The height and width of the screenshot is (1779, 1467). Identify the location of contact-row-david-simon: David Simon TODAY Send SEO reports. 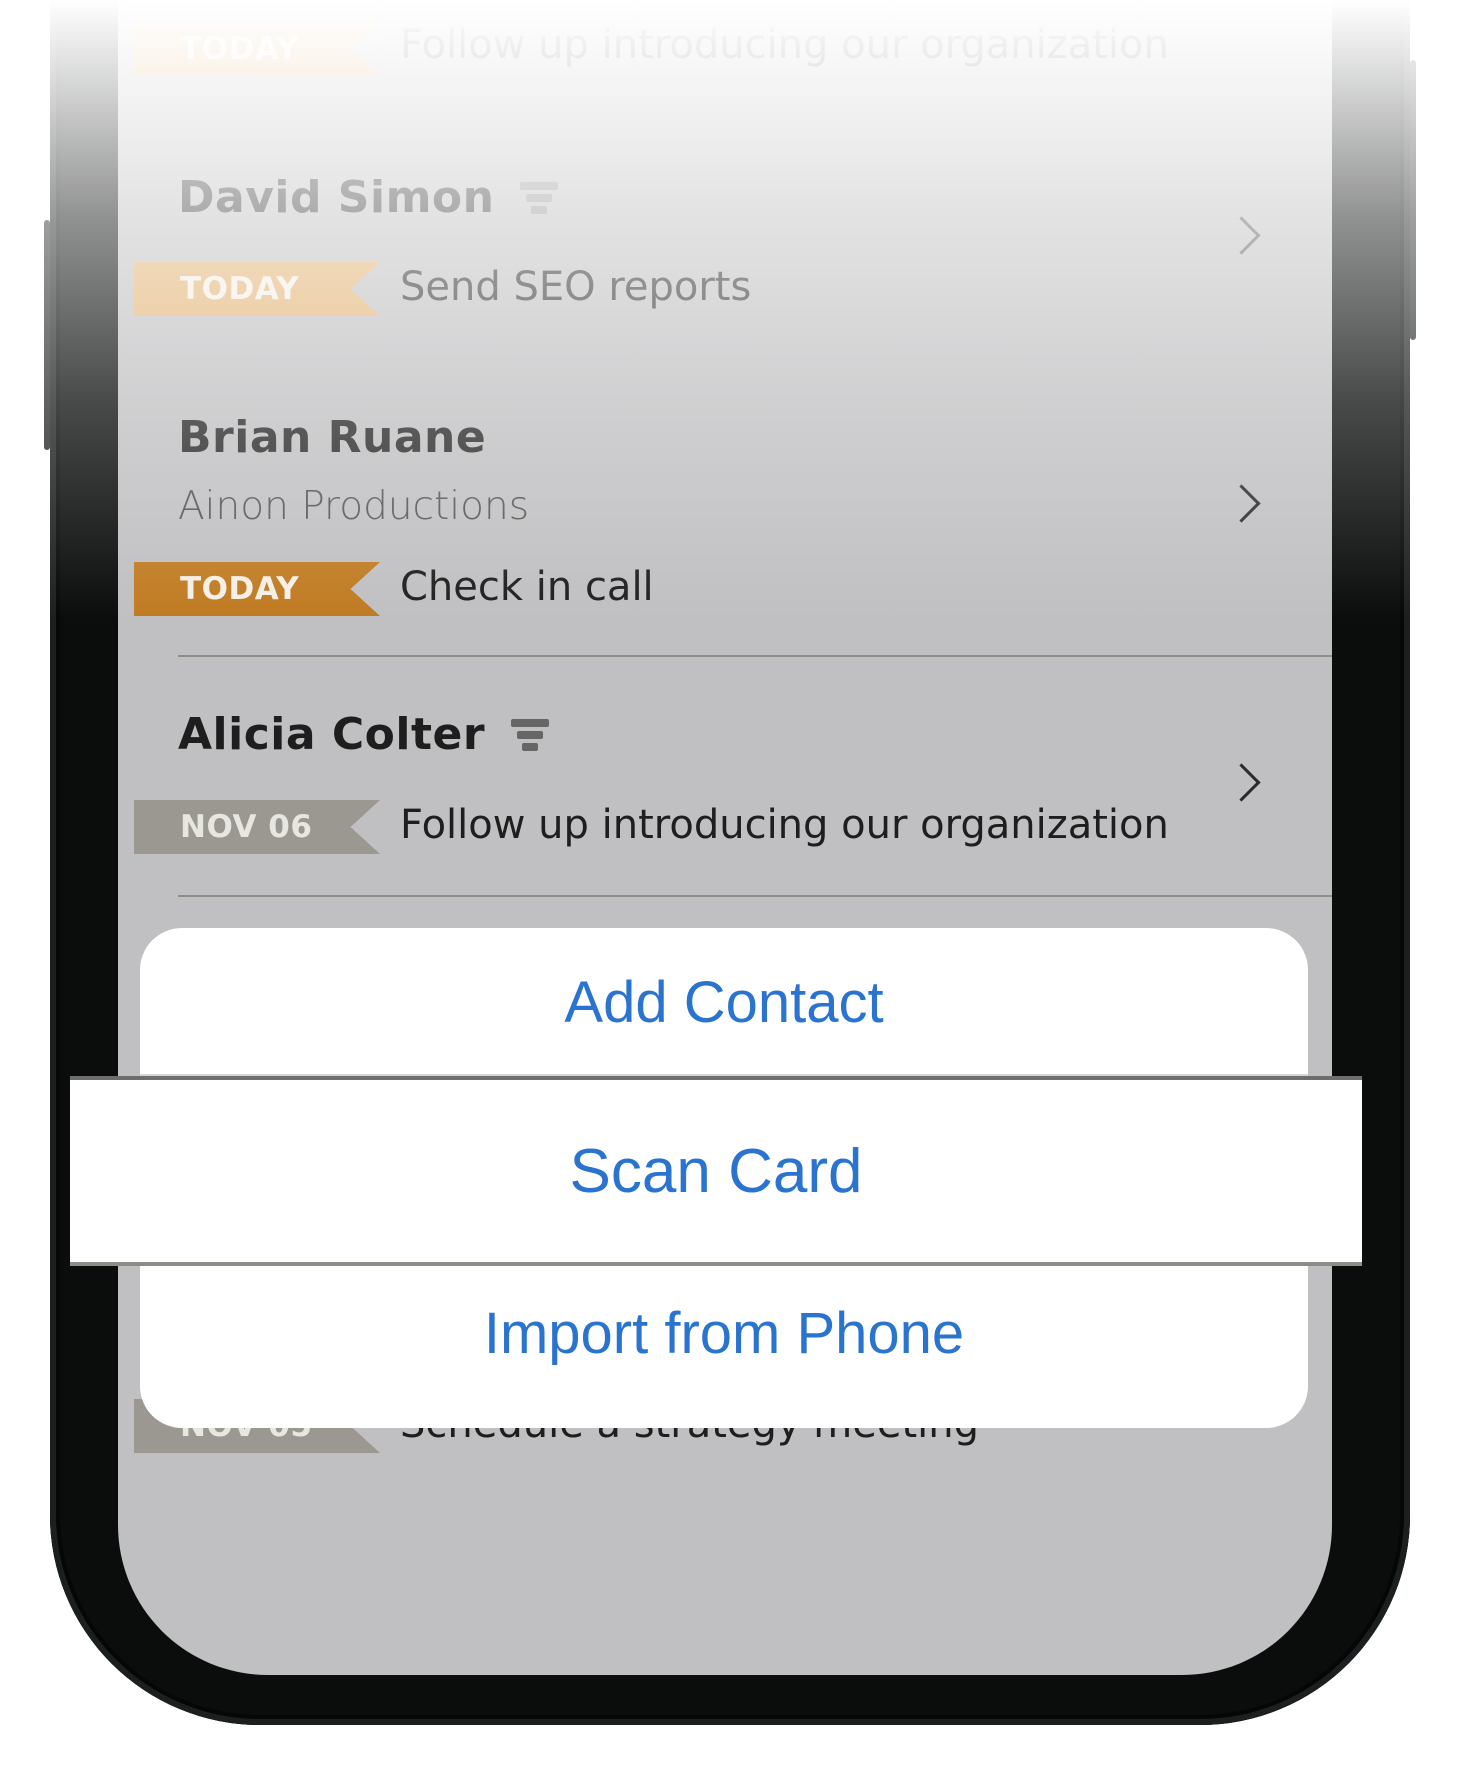
(725, 220).